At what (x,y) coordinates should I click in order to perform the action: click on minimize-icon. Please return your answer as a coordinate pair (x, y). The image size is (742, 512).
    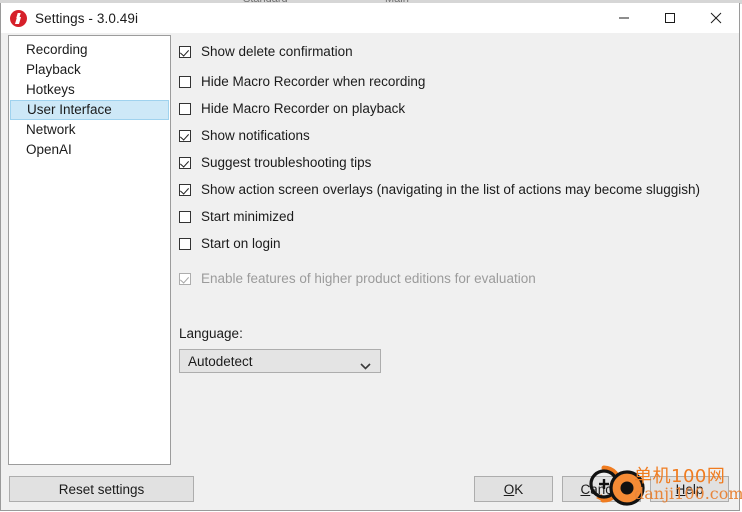
    Looking at the image, I should click on (624, 18).